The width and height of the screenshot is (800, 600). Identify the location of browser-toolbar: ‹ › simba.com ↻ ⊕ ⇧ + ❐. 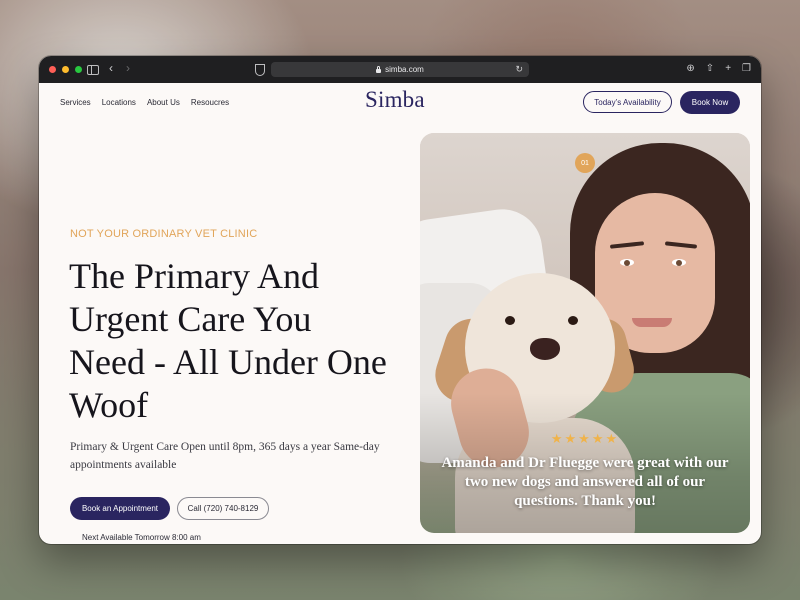
(400, 69).